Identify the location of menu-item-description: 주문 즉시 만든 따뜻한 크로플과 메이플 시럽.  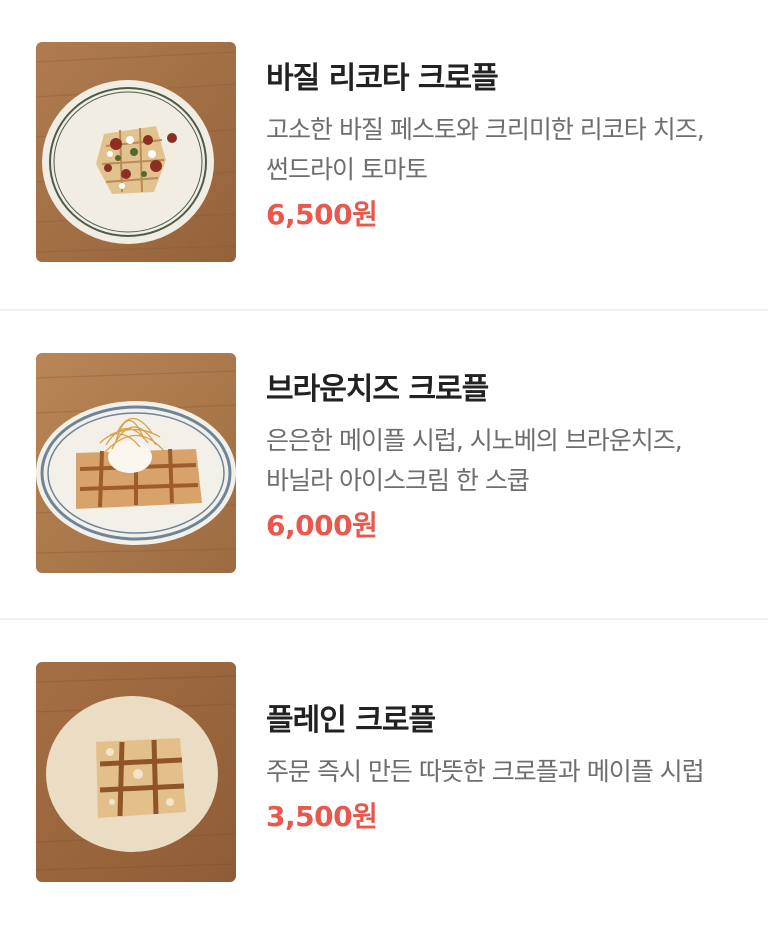
(507, 772).